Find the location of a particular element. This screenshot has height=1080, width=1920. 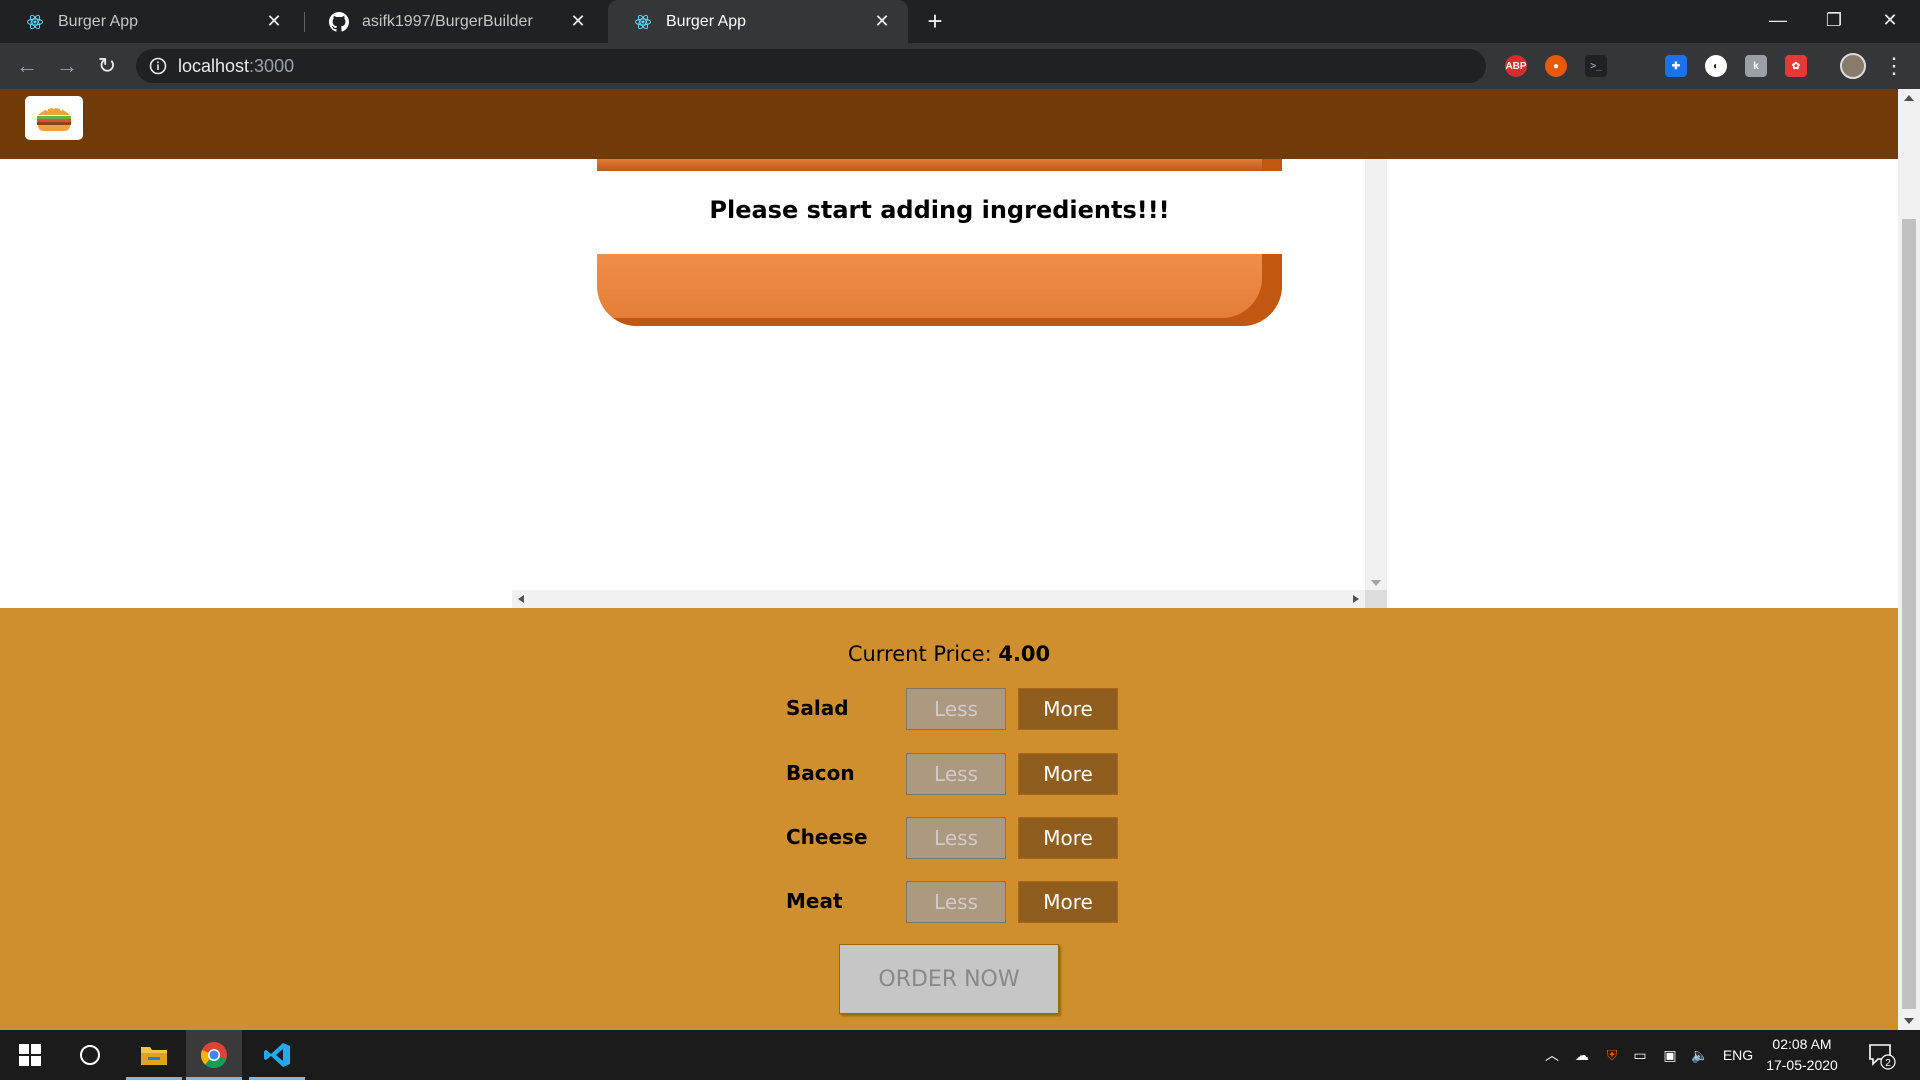

url-port: :3000 is located at coordinates (272, 66).